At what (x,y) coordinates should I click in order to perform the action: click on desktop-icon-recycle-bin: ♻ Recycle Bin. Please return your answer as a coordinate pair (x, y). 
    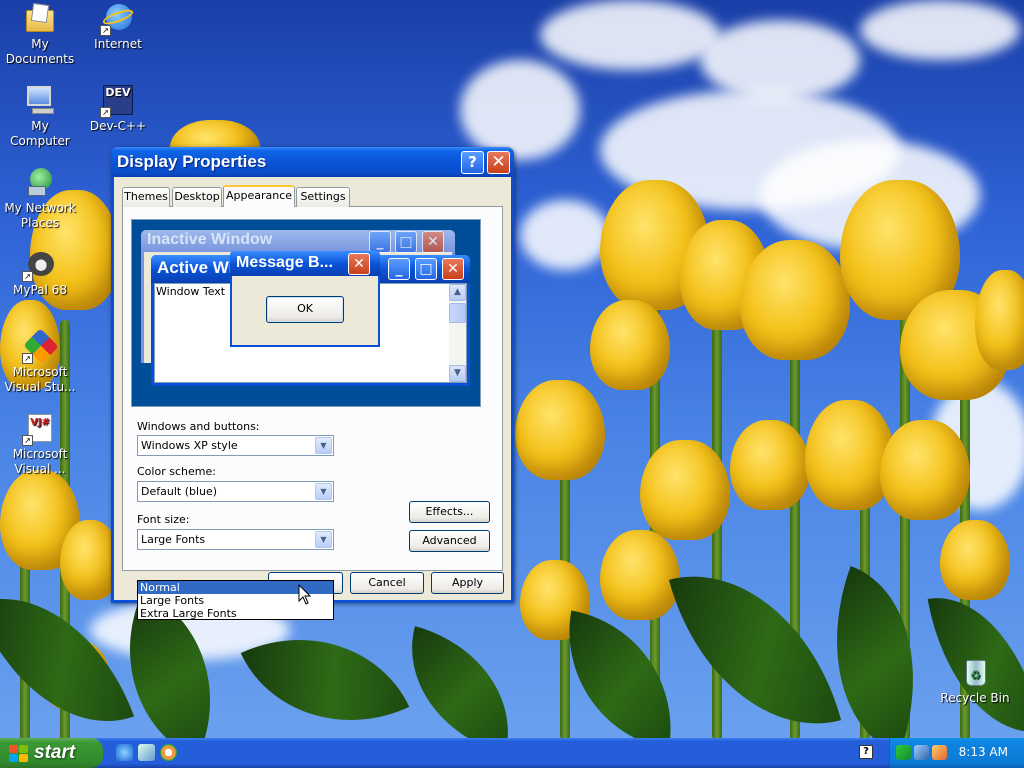
    Looking at the image, I should click on (975, 681).